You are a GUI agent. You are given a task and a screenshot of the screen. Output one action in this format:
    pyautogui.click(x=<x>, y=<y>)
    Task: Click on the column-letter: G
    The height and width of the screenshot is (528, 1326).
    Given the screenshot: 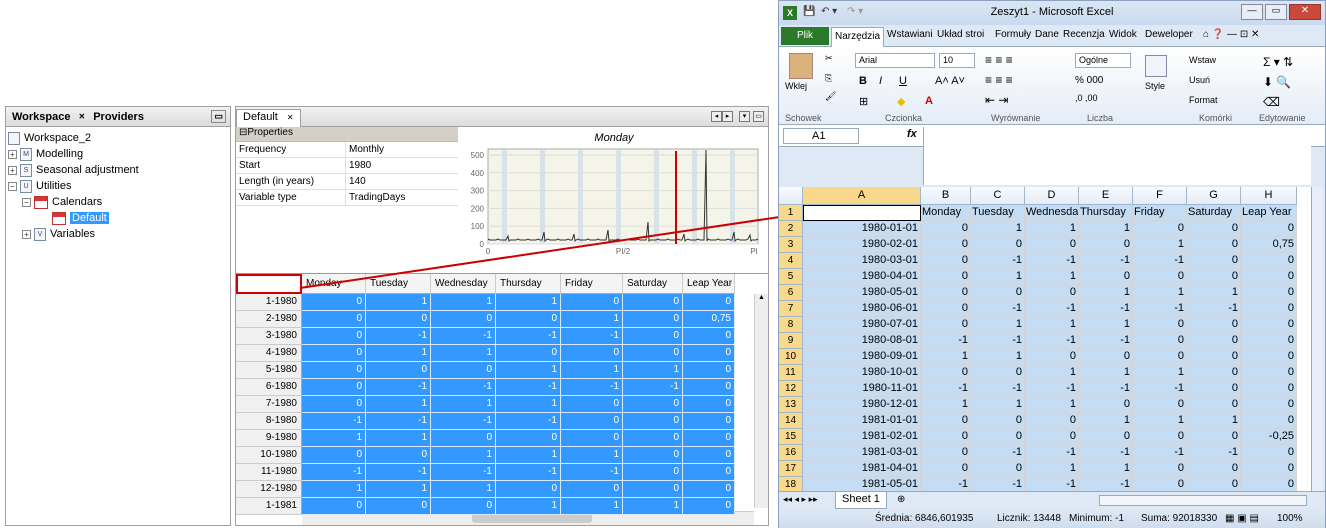 What is the action you would take?
    pyautogui.click(x=1214, y=196)
    